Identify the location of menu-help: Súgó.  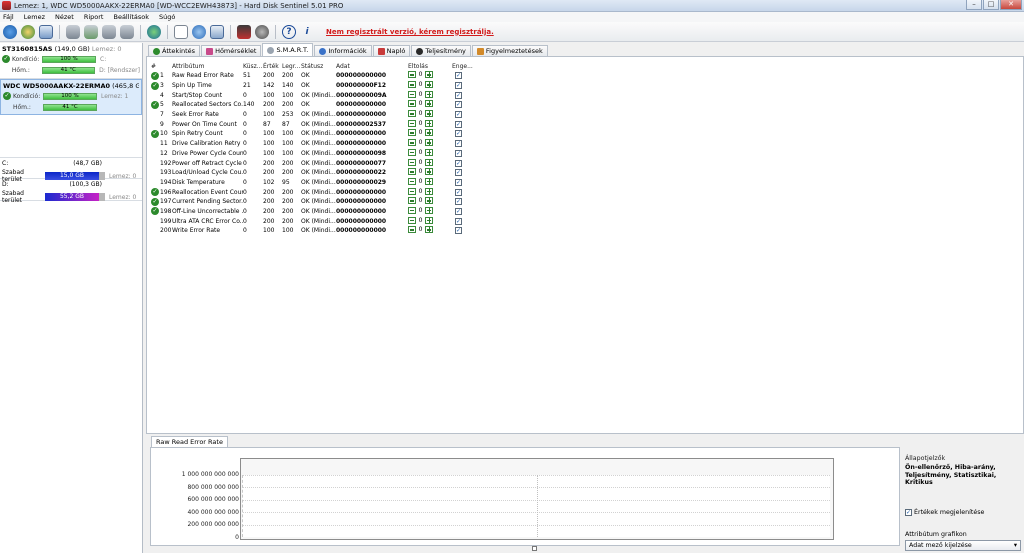
(167, 17).